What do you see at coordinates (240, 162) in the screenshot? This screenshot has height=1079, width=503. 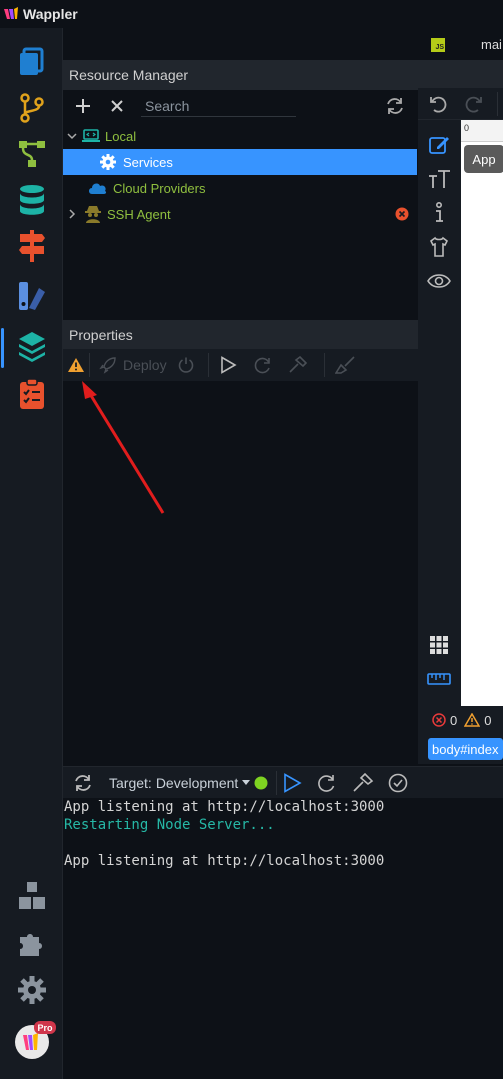 I see `tree-item-services: Services` at bounding box center [240, 162].